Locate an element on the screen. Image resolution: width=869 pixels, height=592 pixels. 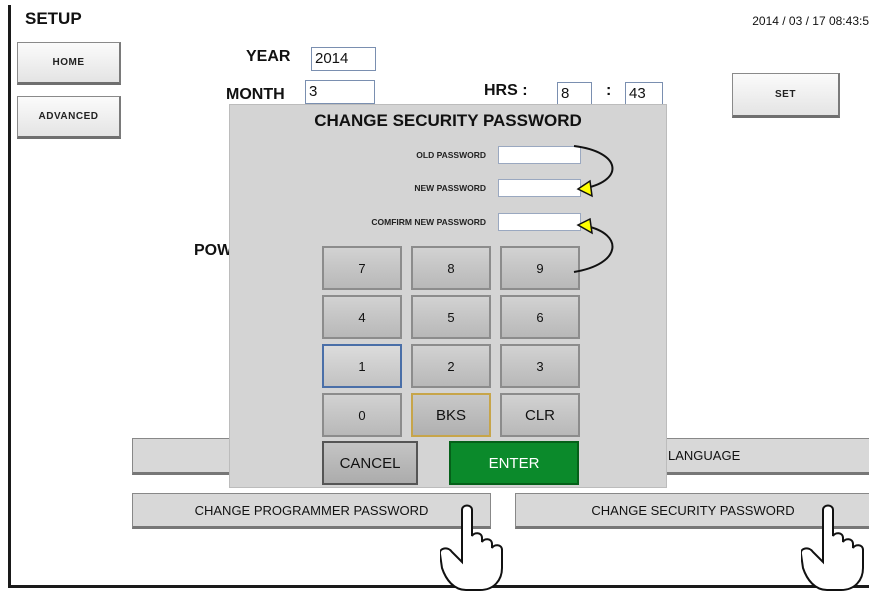
home-button: HOME is located at coordinates (69, 63).